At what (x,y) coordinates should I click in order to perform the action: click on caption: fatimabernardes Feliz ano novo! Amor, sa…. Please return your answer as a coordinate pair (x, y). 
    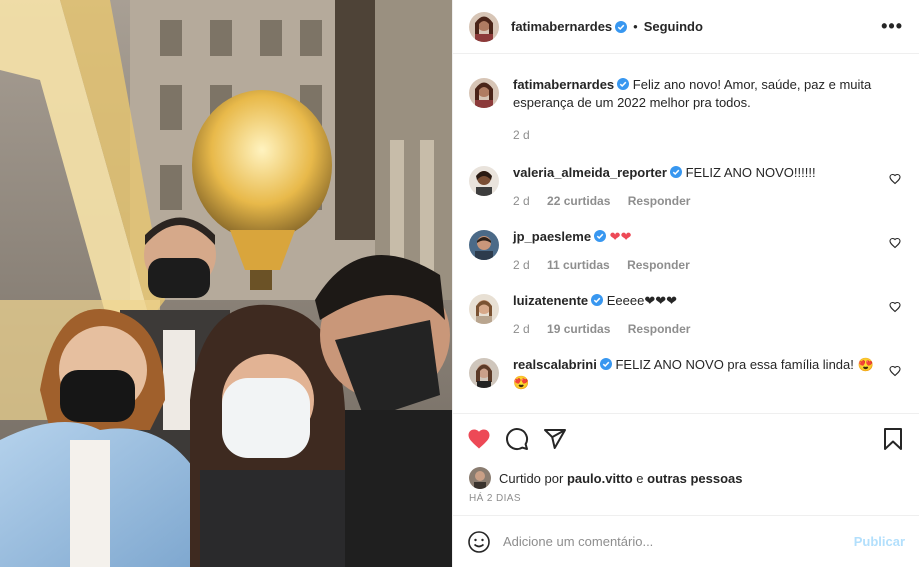
    Looking at the image, I should click on (686, 110).